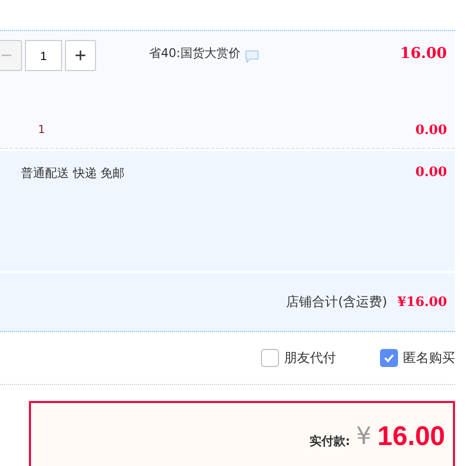  I want to click on quantity-field: 1, so click(43, 55).